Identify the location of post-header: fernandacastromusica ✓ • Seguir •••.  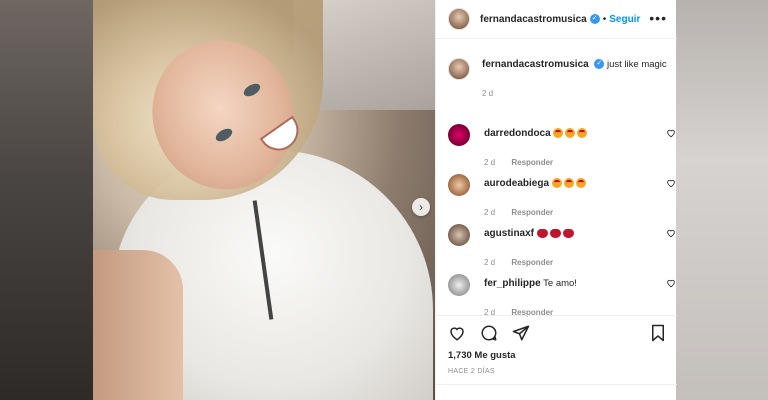
(556, 19).